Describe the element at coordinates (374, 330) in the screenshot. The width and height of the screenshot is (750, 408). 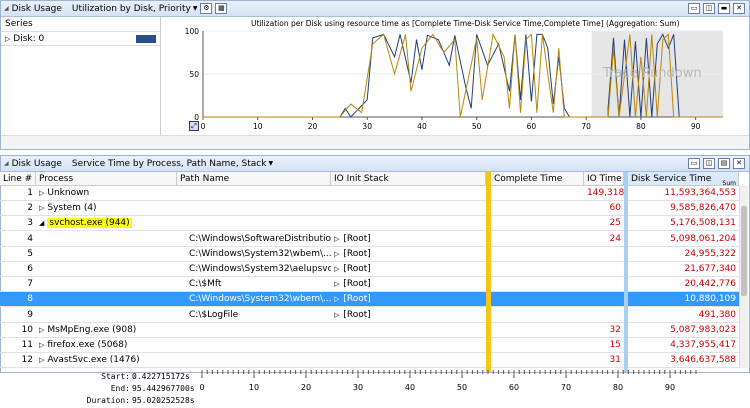
I see `table-row: 10 ▷ MsMpEng.exe (908) 32 5,087,983,023` at that location.